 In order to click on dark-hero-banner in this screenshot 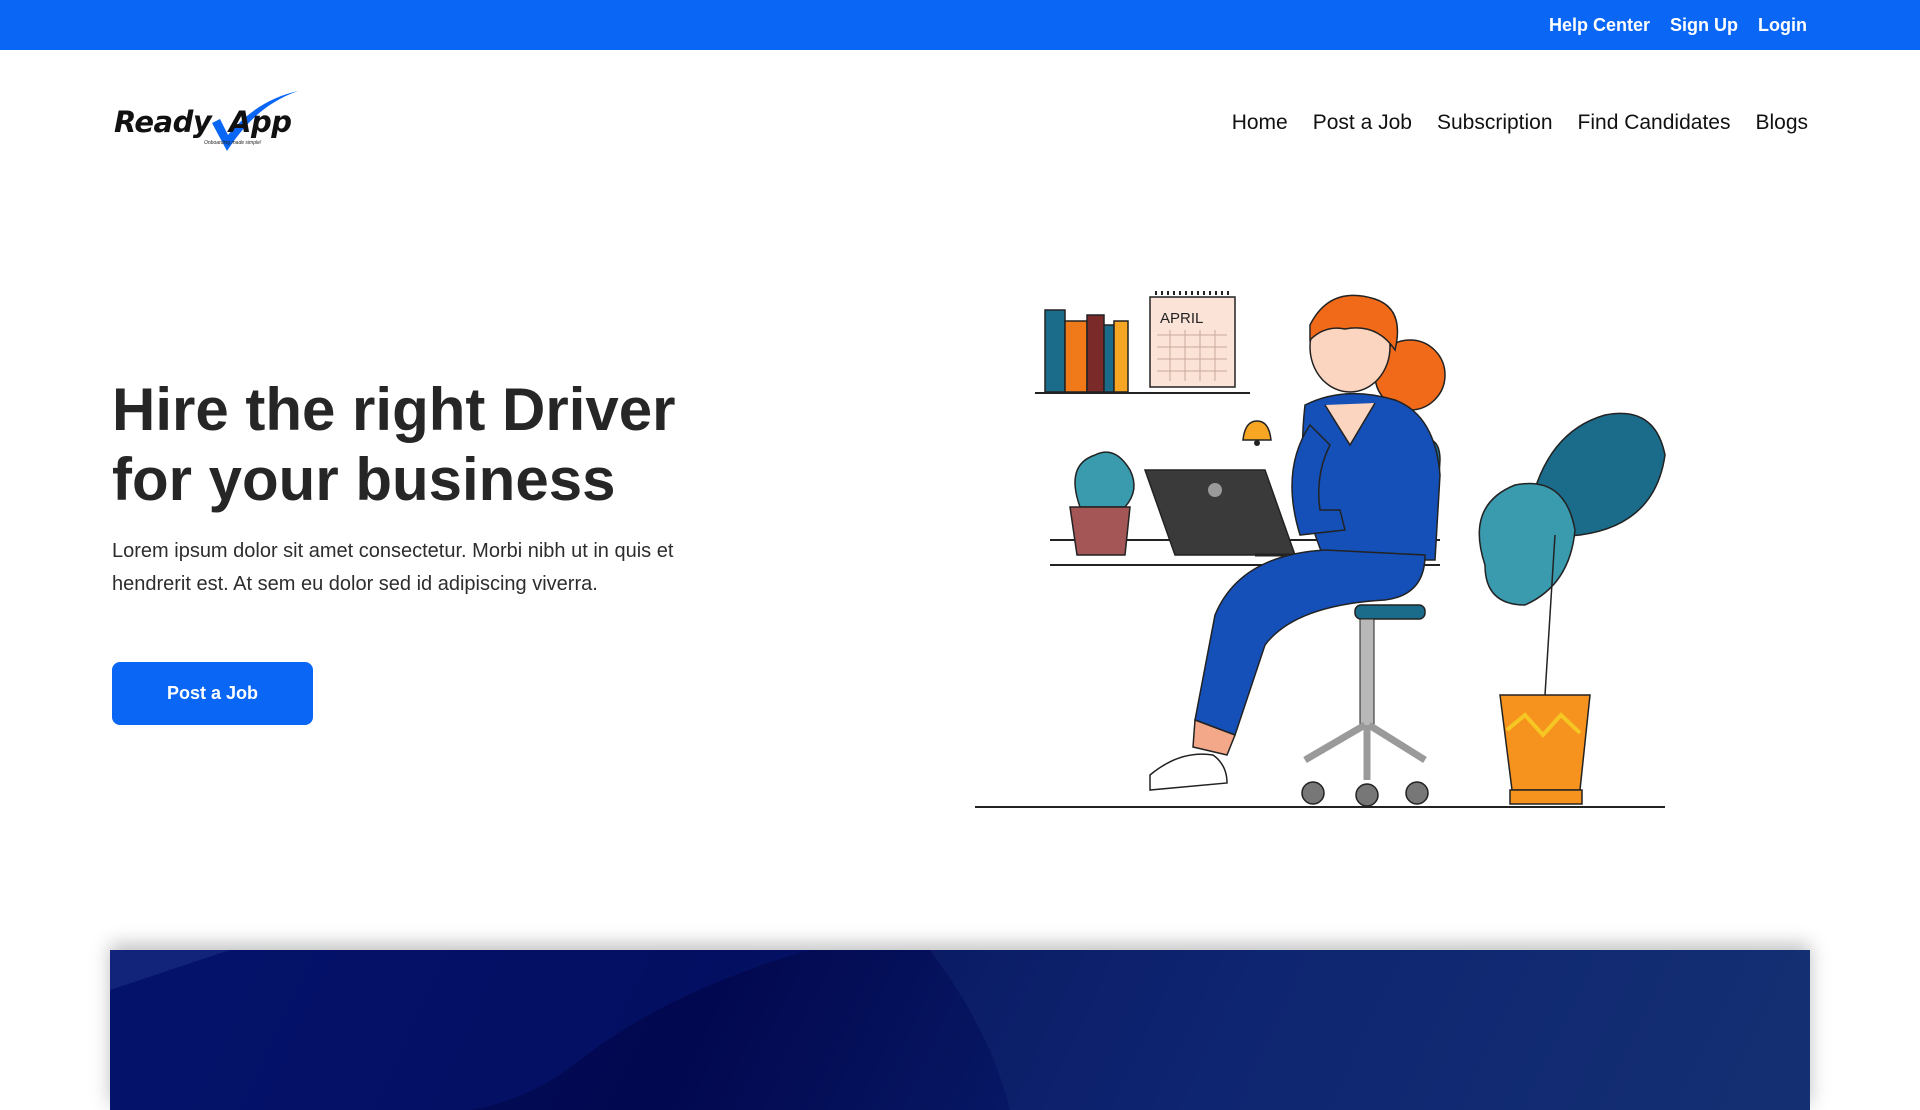, I will do `click(960, 1030)`.